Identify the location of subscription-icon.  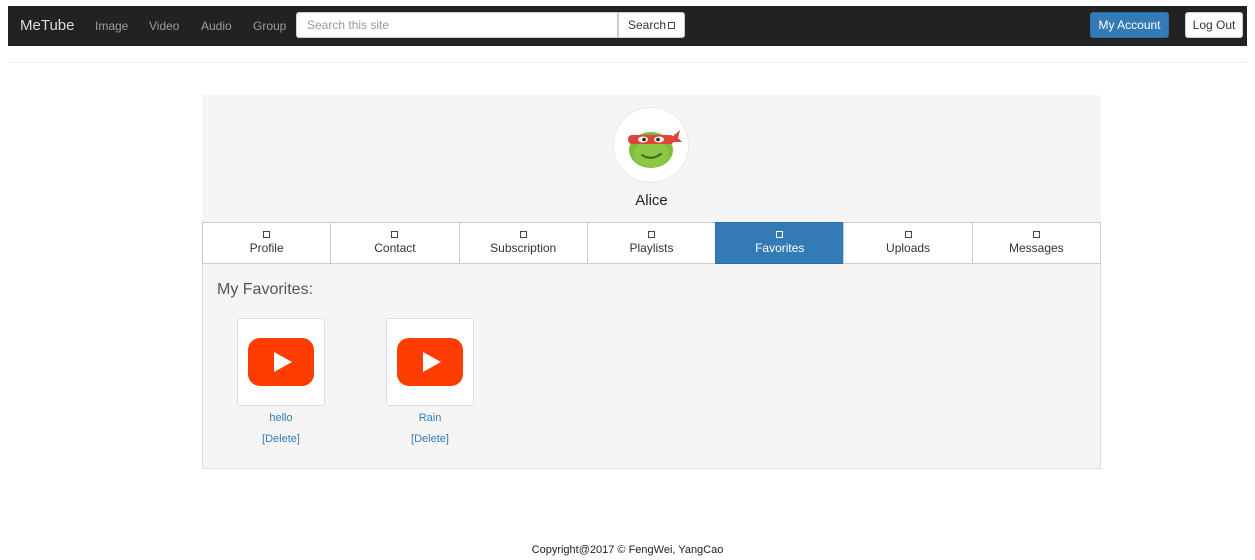
(523, 234).